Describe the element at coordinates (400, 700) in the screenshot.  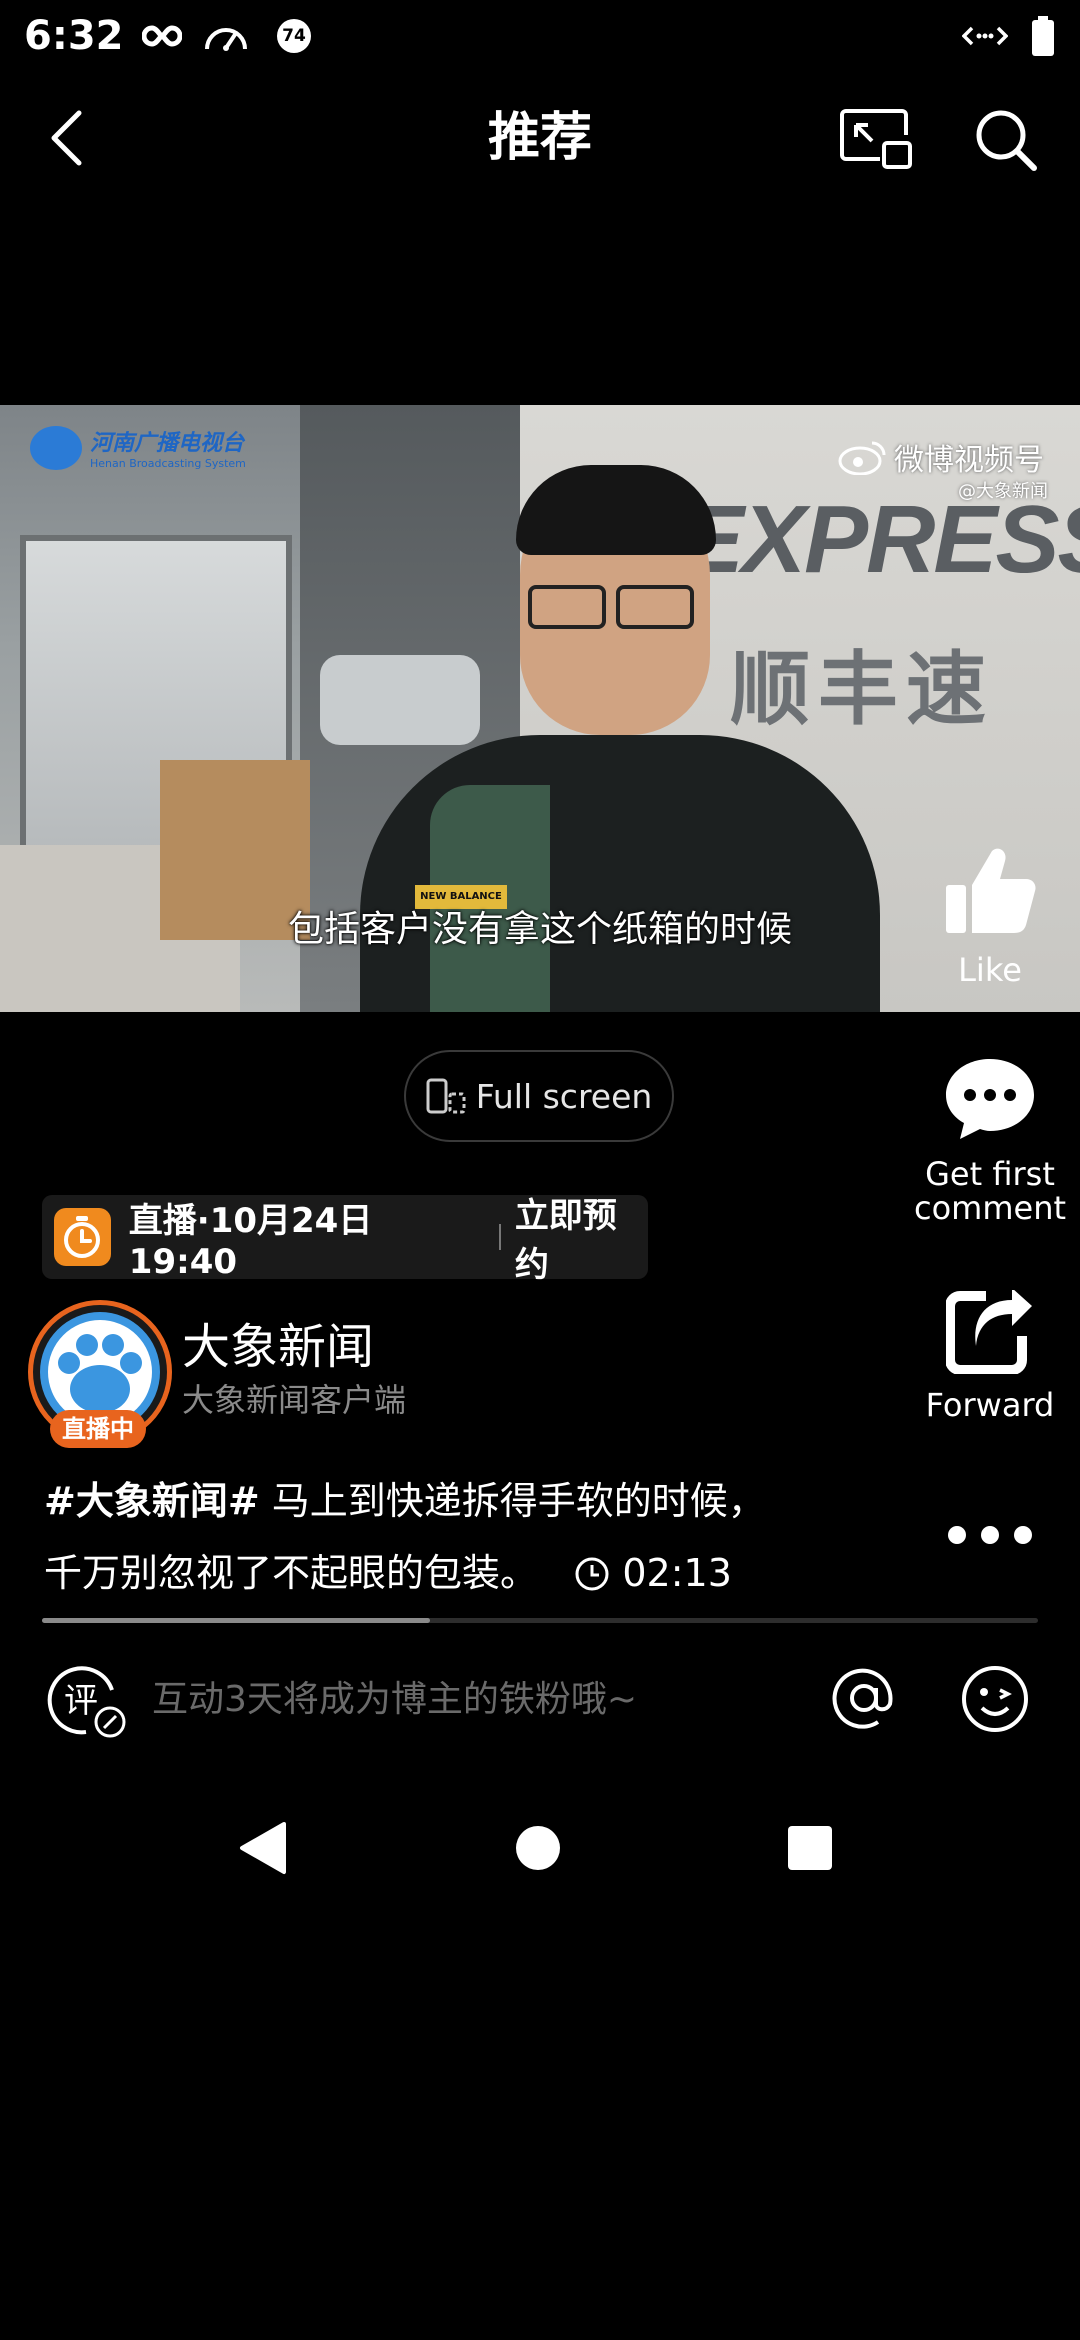
I see `car-outside` at that location.